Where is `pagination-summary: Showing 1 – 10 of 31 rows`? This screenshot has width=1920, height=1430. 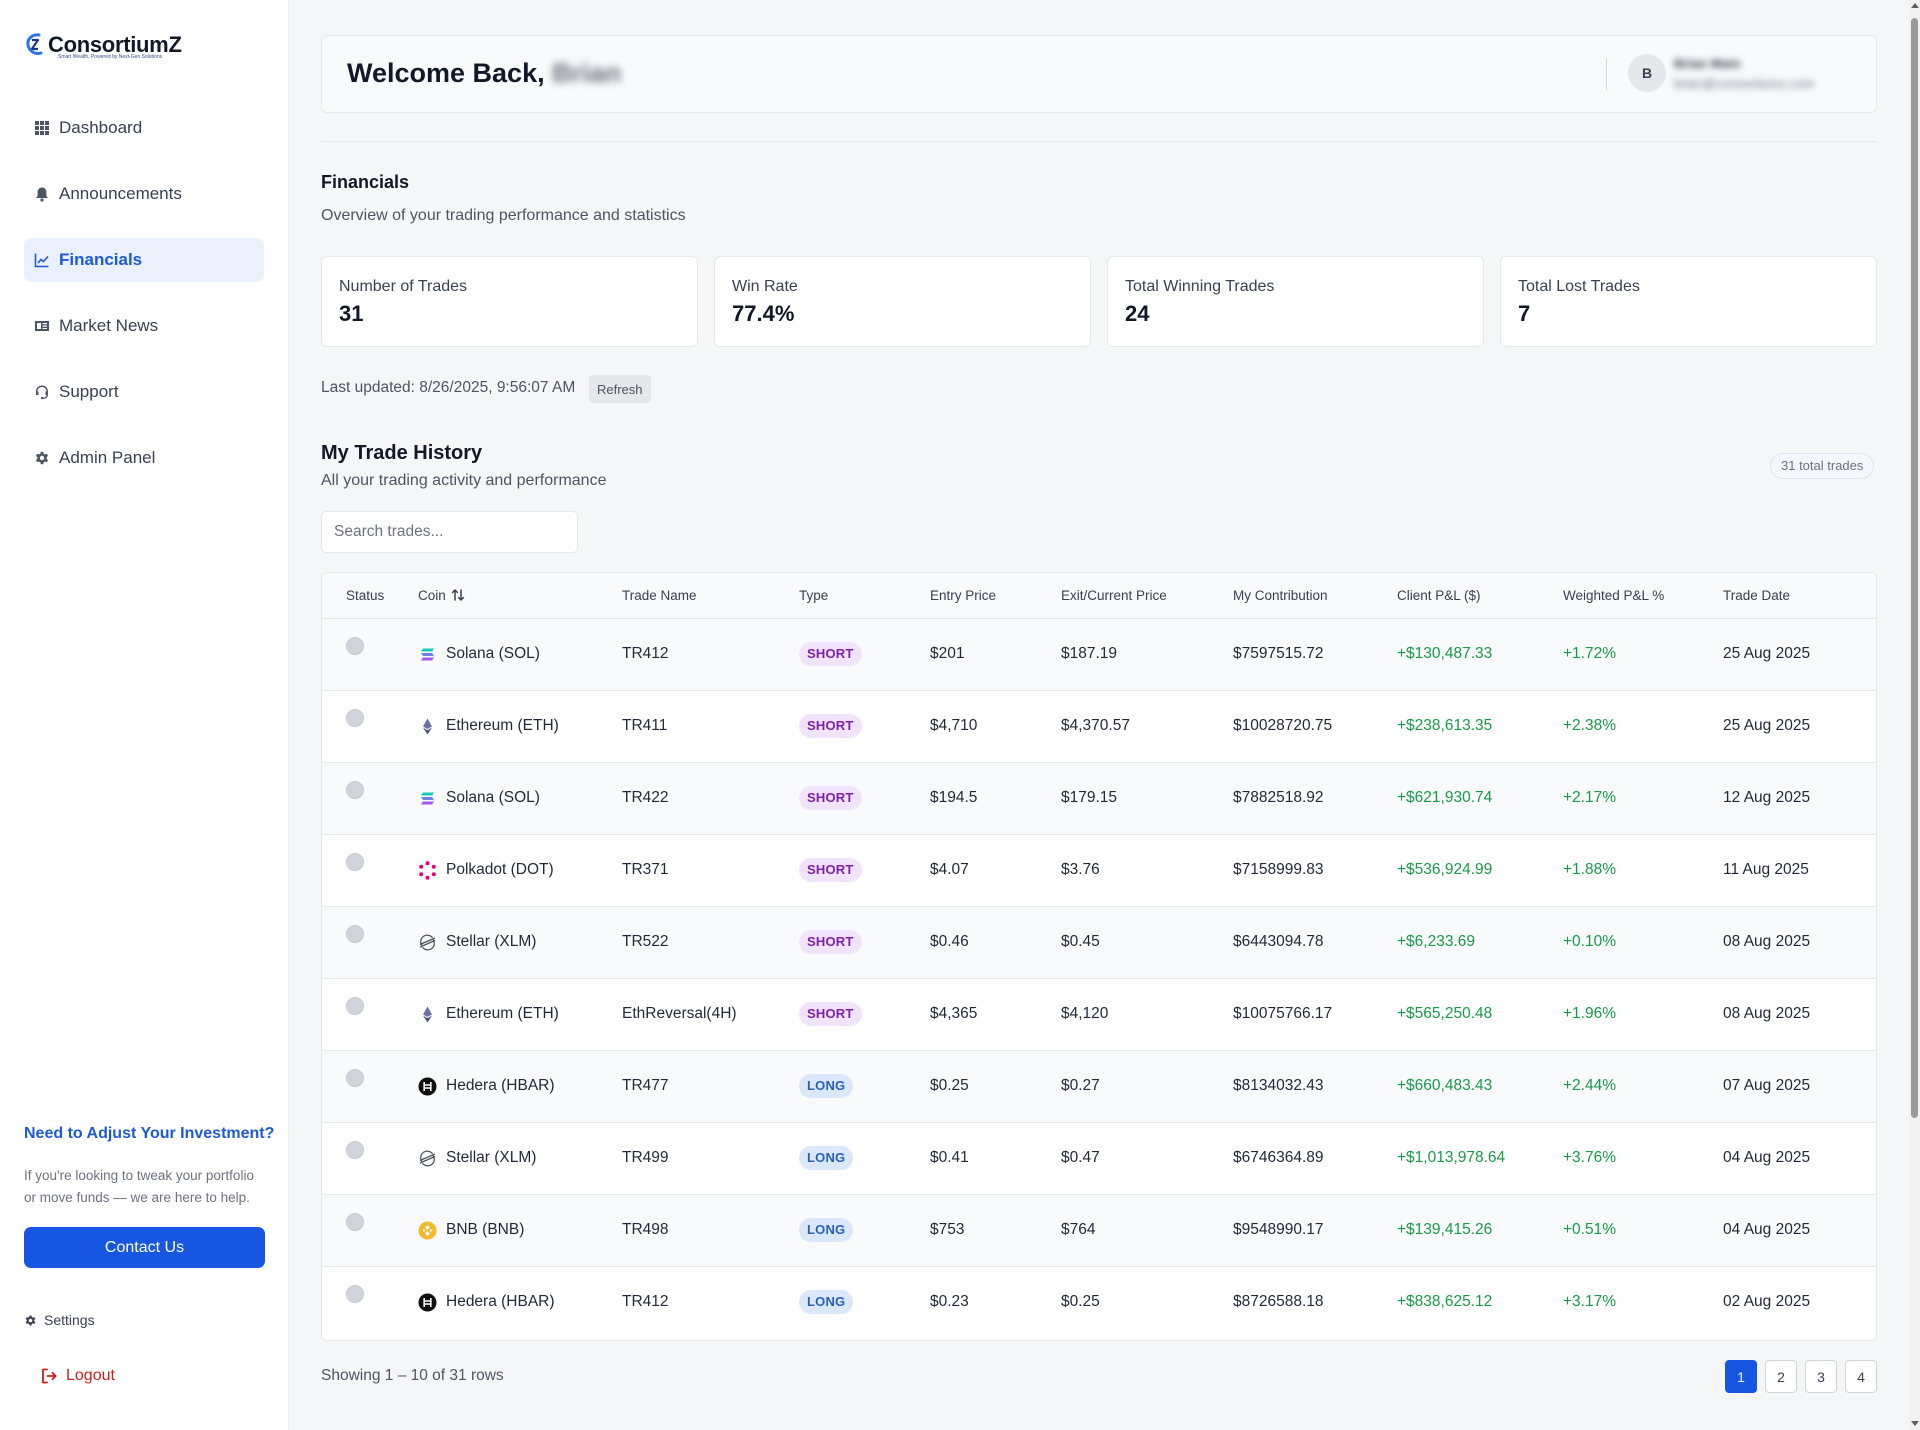 pagination-summary: Showing 1 – 10 of 31 rows is located at coordinates (412, 1375).